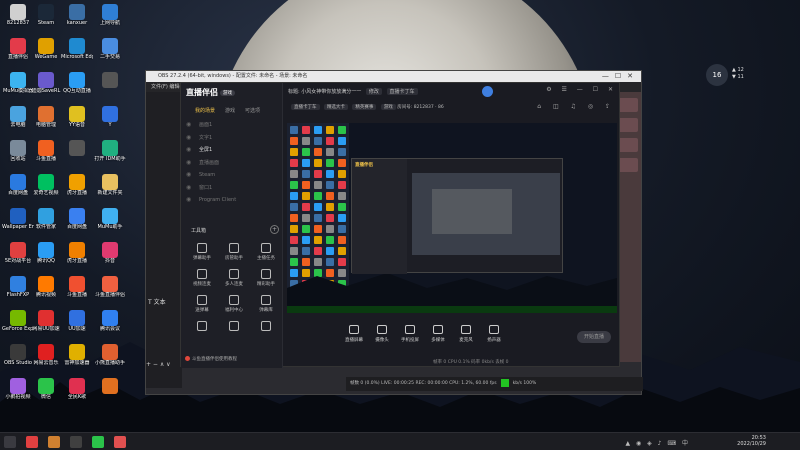 This screenshot has width=800, height=450. What do you see at coordinates (46, 291) in the screenshot?
I see `desktop-icon: 腾讯视频` at bounding box center [46, 291].